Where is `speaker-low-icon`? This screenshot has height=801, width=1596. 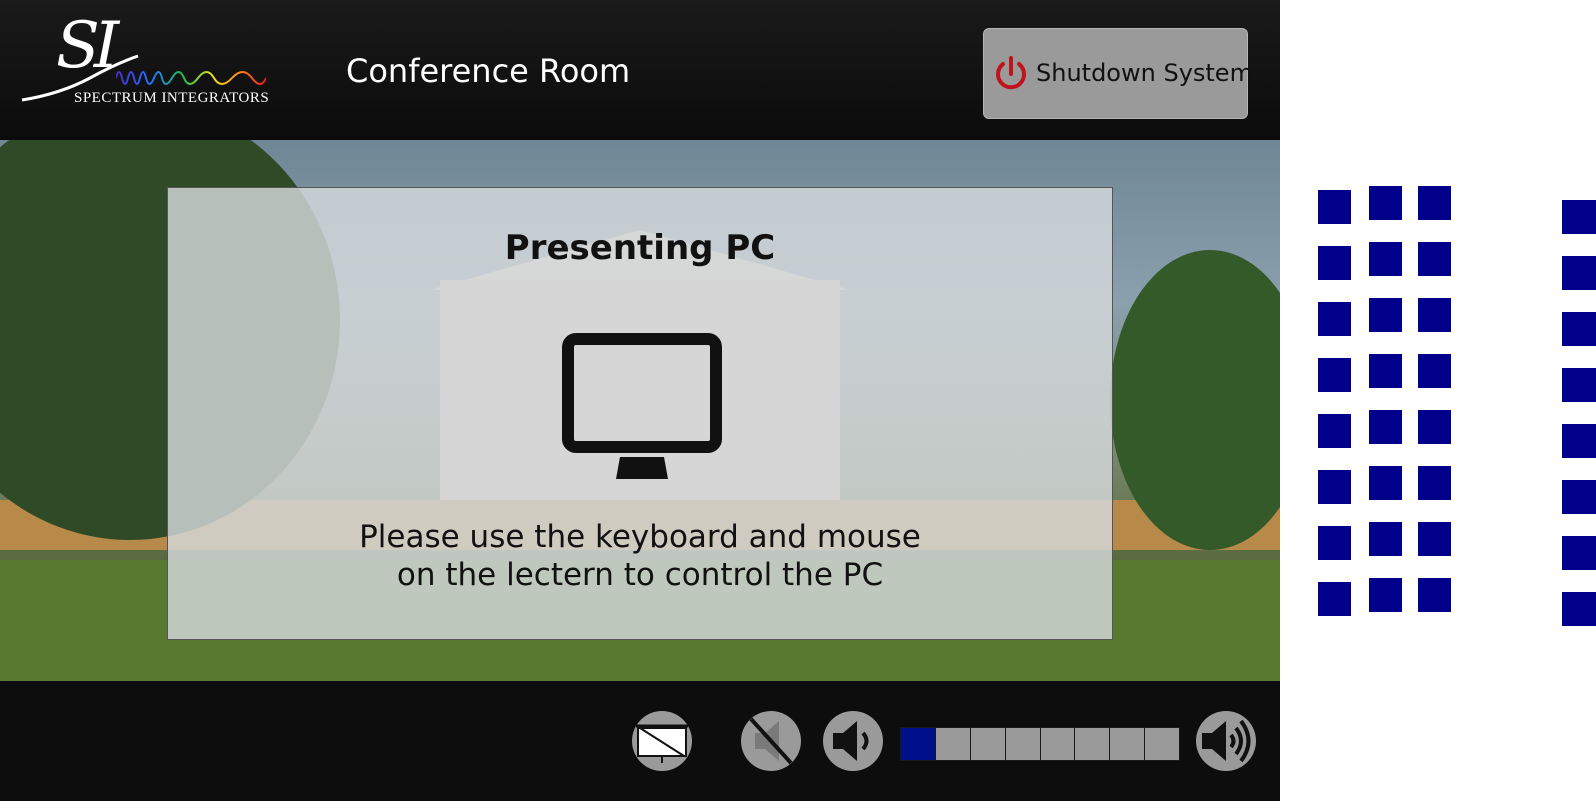 speaker-low-icon is located at coordinates (851, 741).